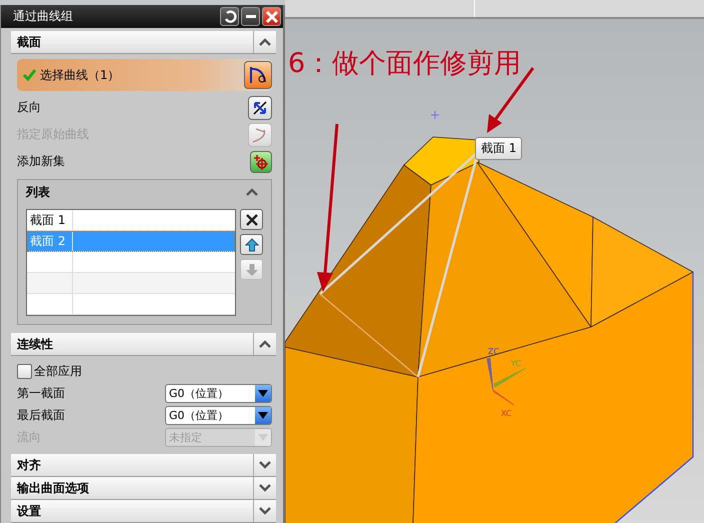  What do you see at coordinates (435, 115) in the screenshot?
I see `crosshair-icon` at bounding box center [435, 115].